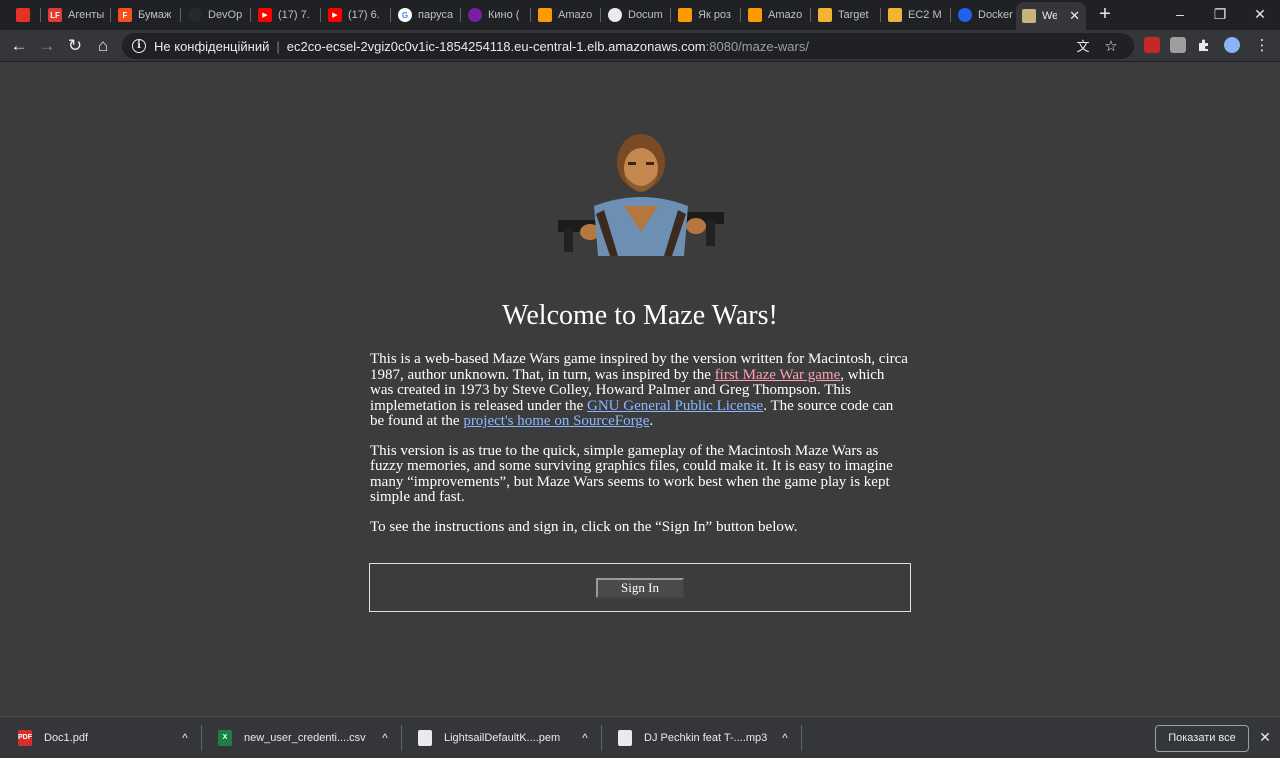  What do you see at coordinates (1232, 45) in the screenshot?
I see `avatar` at bounding box center [1232, 45].